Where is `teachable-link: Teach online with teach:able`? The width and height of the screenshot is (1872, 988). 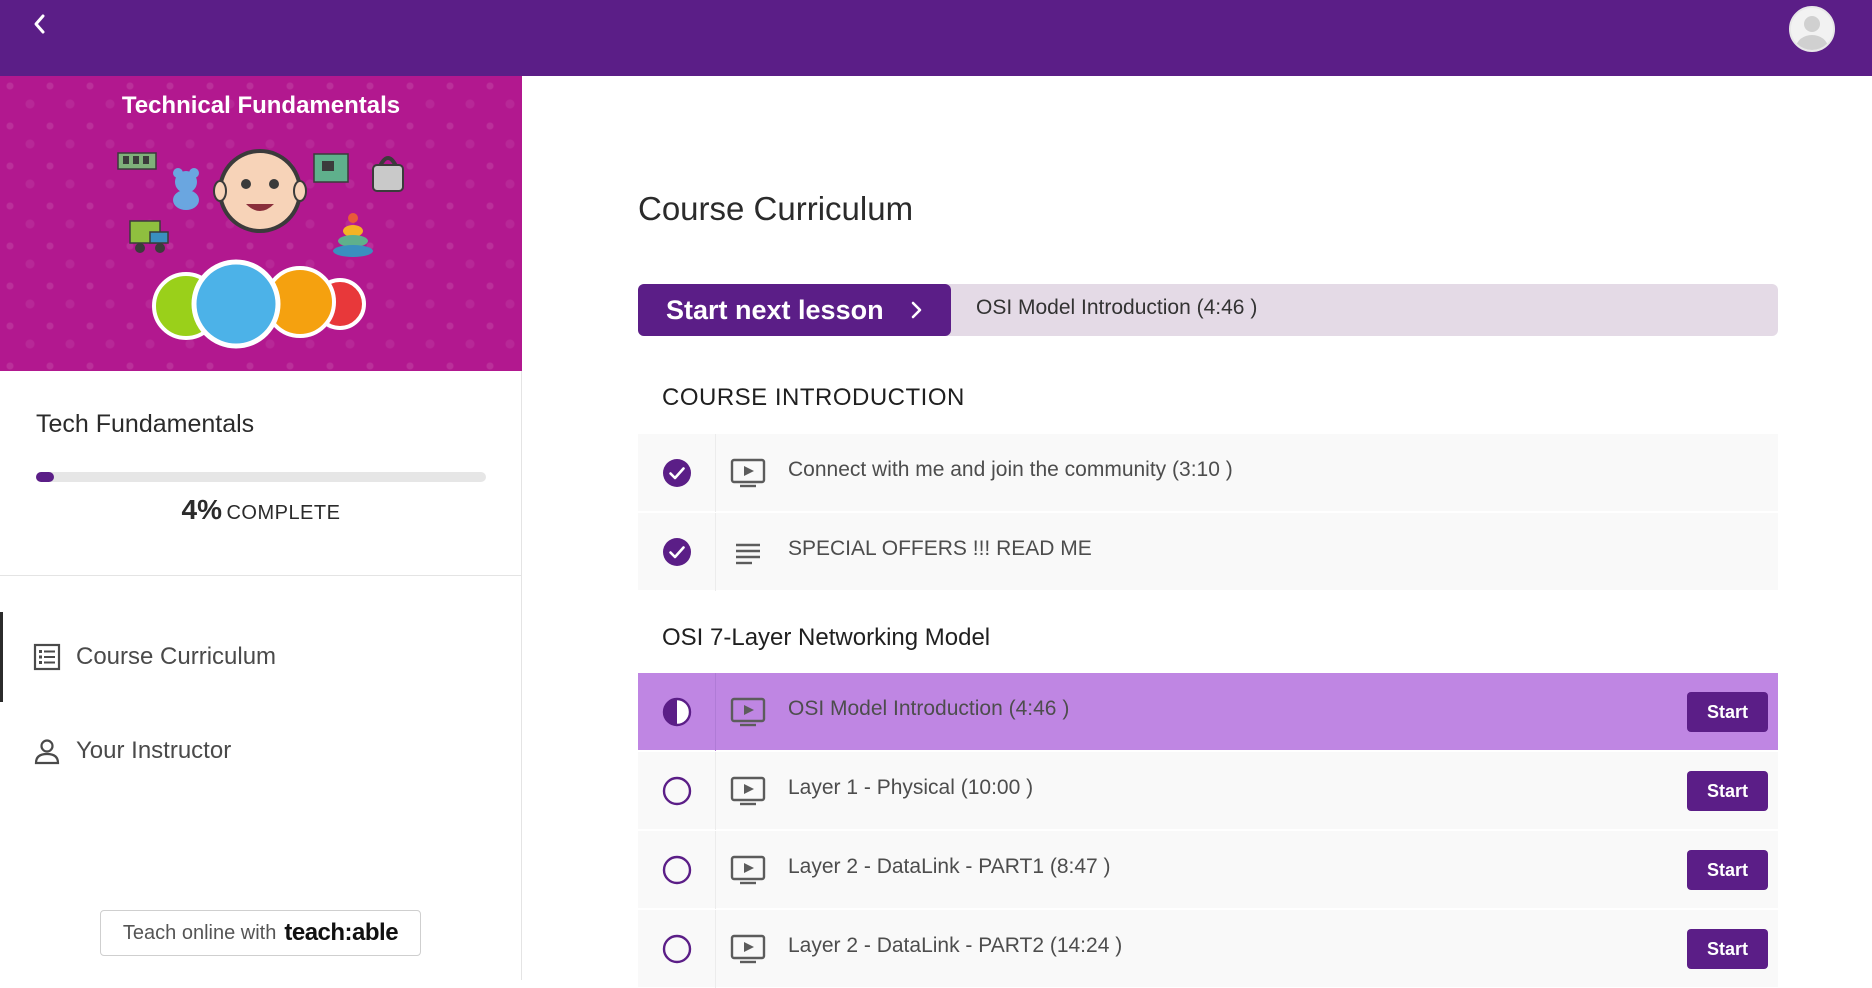
teachable-link: Teach online with teach:able is located at coordinates (260, 933).